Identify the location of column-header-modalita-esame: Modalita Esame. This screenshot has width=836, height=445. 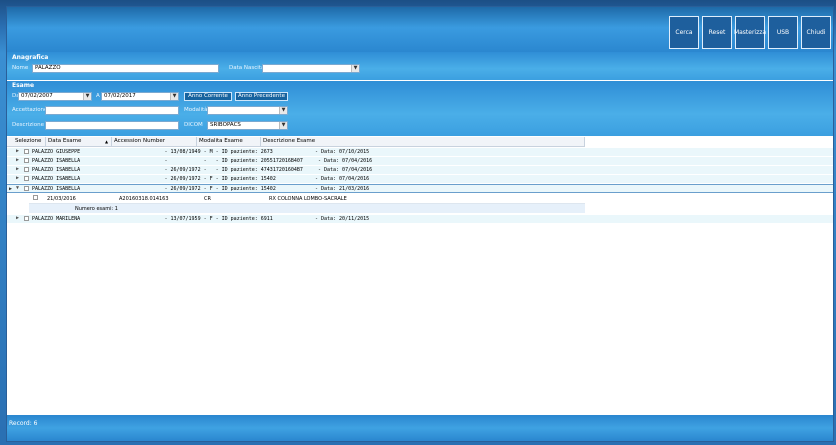
(221, 141).